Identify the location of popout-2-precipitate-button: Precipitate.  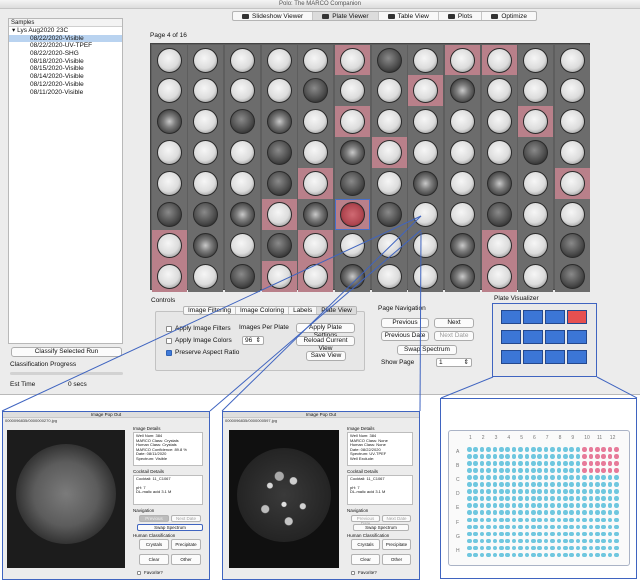
(396, 544).